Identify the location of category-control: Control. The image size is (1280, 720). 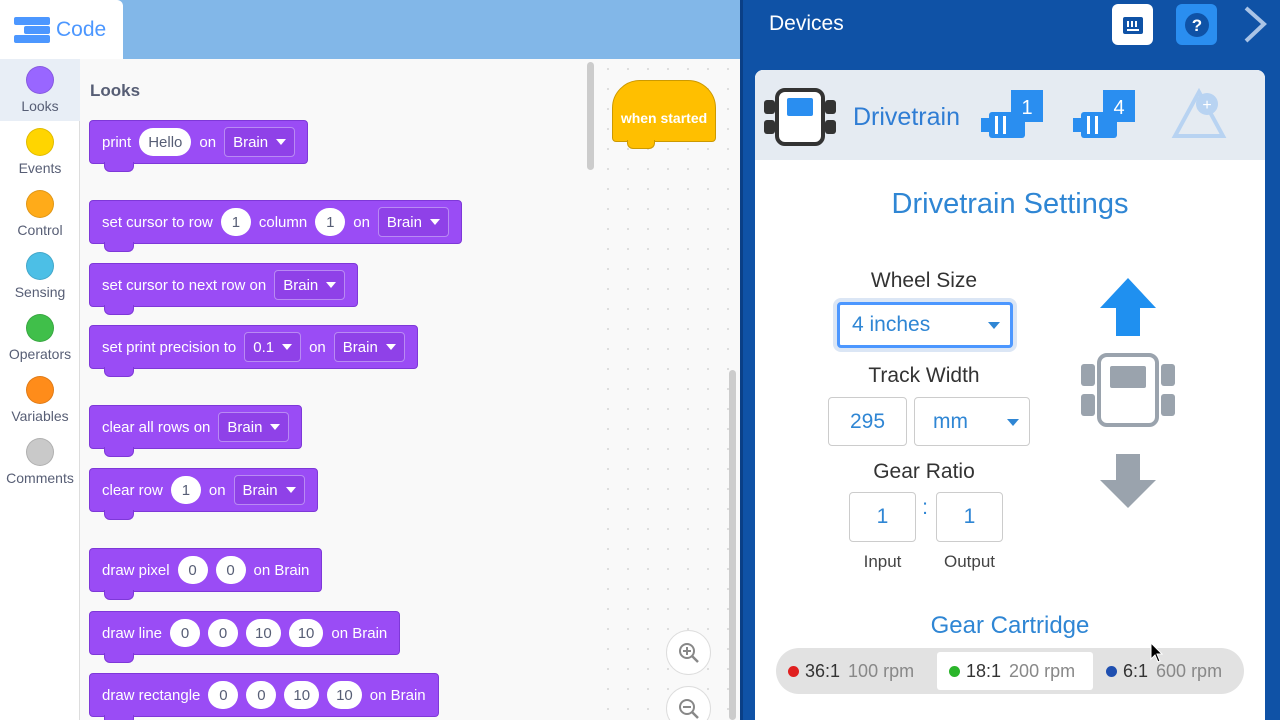
(40, 214).